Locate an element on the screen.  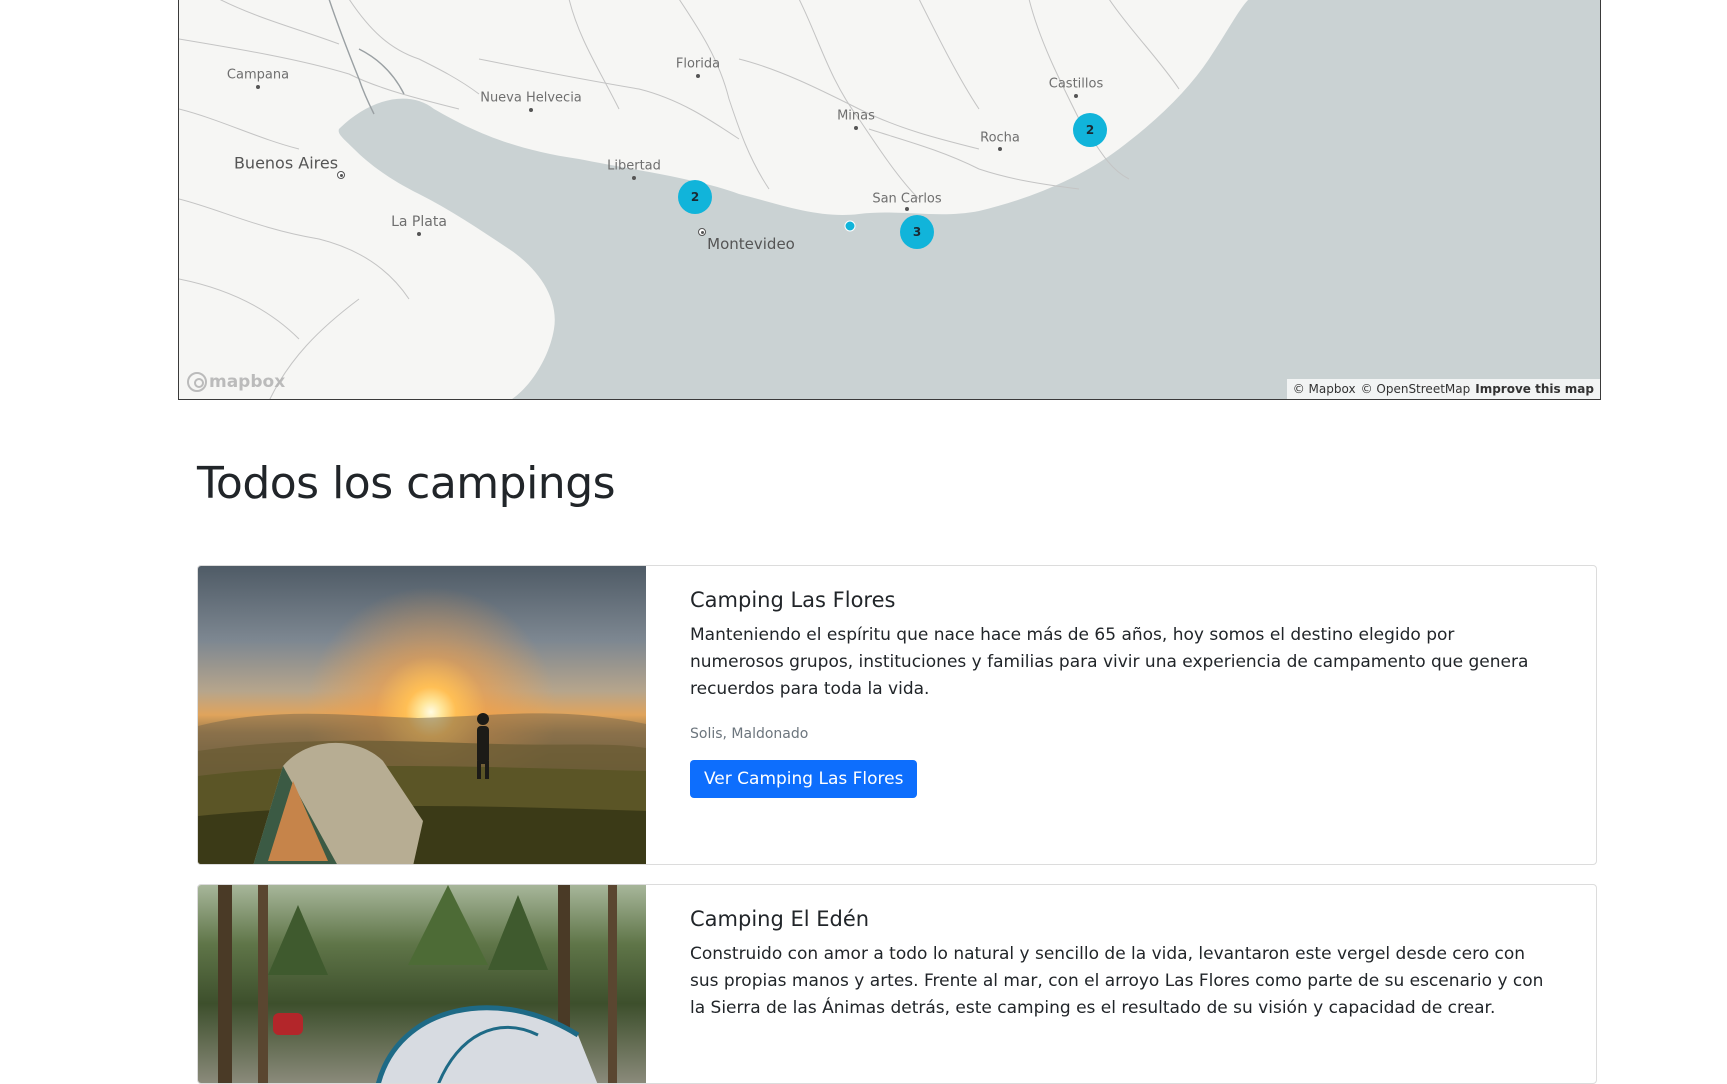
map-cluster-marker: 3 is located at coordinates (917, 232).